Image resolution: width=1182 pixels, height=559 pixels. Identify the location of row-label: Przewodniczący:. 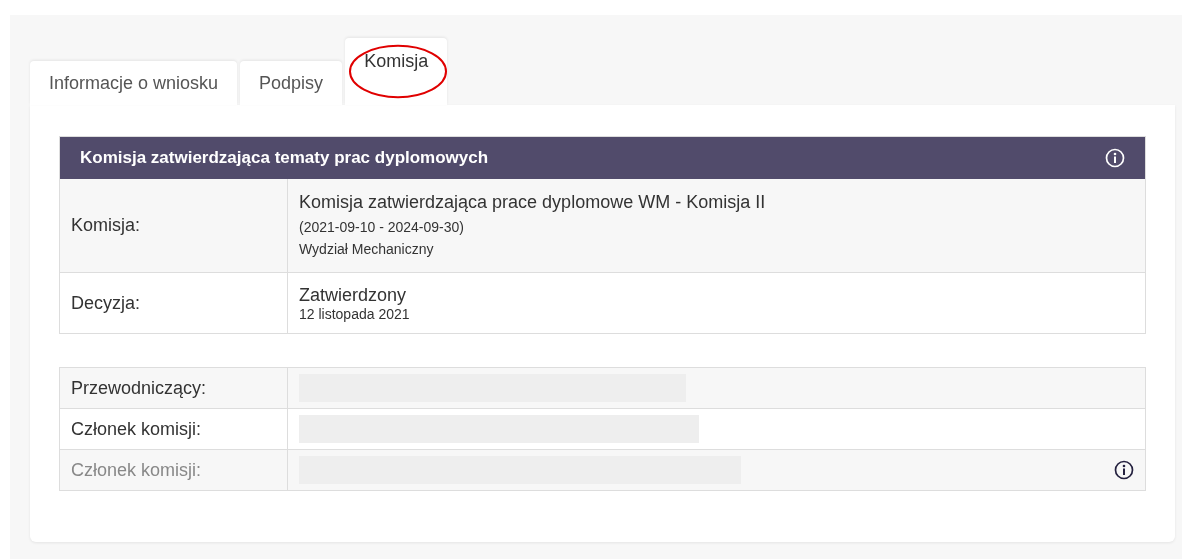
(139, 388).